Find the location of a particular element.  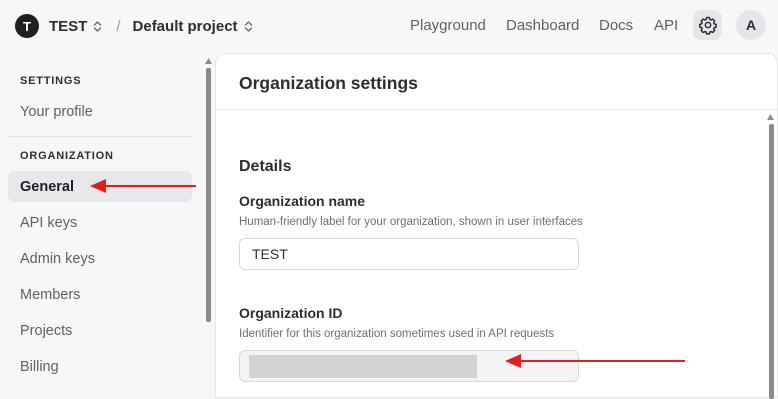

settings-button is located at coordinates (707, 25).